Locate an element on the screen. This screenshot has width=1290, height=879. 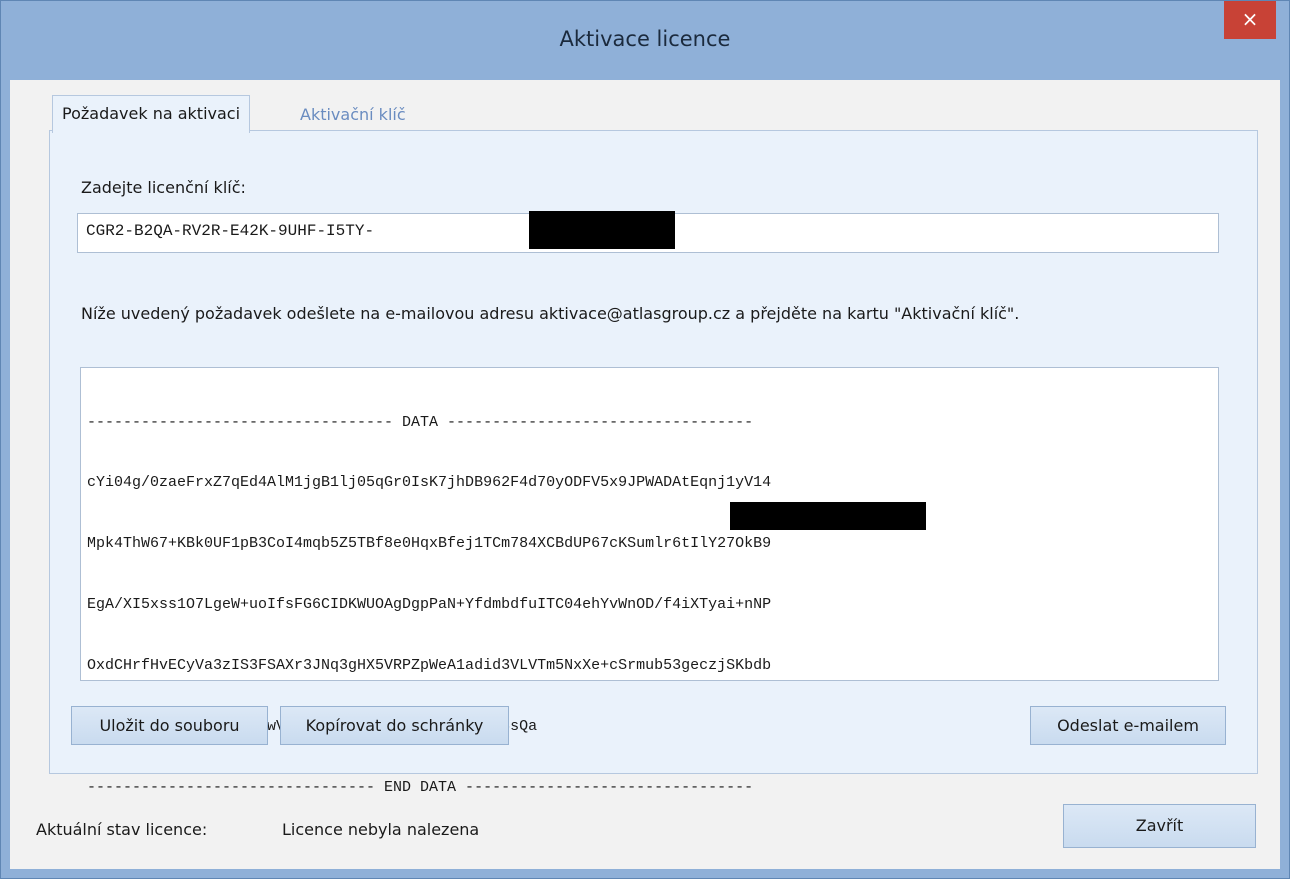
license-key-input: CGR2-B2QA-RV2R-E42K-9UHF-I5TY- is located at coordinates (648, 232).